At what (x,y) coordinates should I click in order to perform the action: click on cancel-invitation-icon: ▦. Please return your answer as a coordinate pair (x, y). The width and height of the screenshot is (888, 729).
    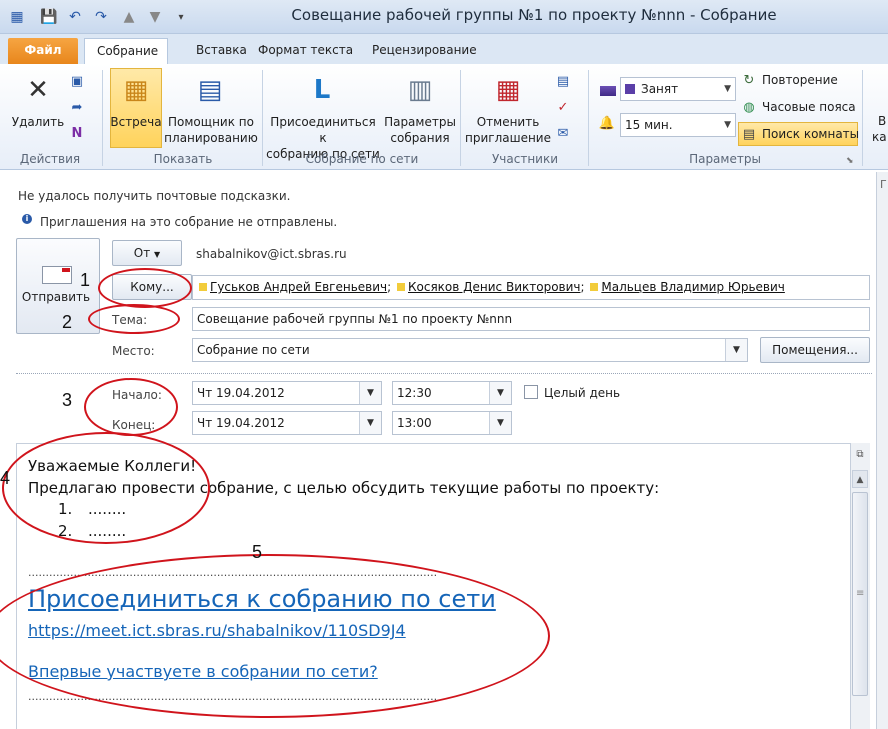
    Looking at the image, I should click on (508, 90).